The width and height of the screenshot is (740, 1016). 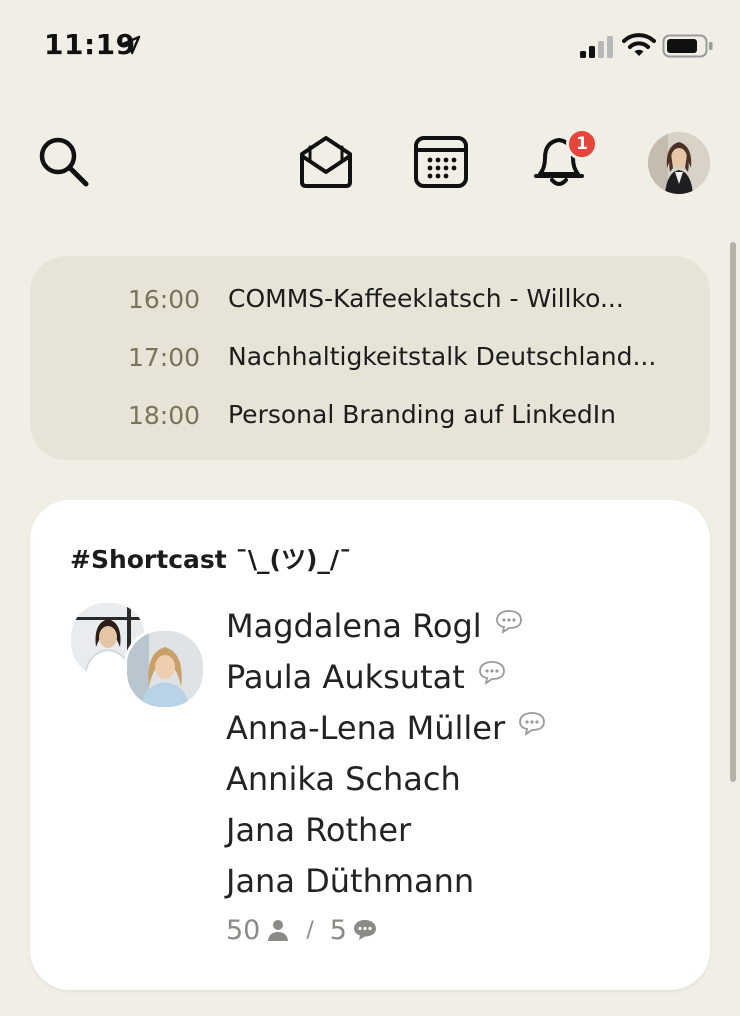 What do you see at coordinates (596, 47) in the screenshot?
I see `signal-icon` at bounding box center [596, 47].